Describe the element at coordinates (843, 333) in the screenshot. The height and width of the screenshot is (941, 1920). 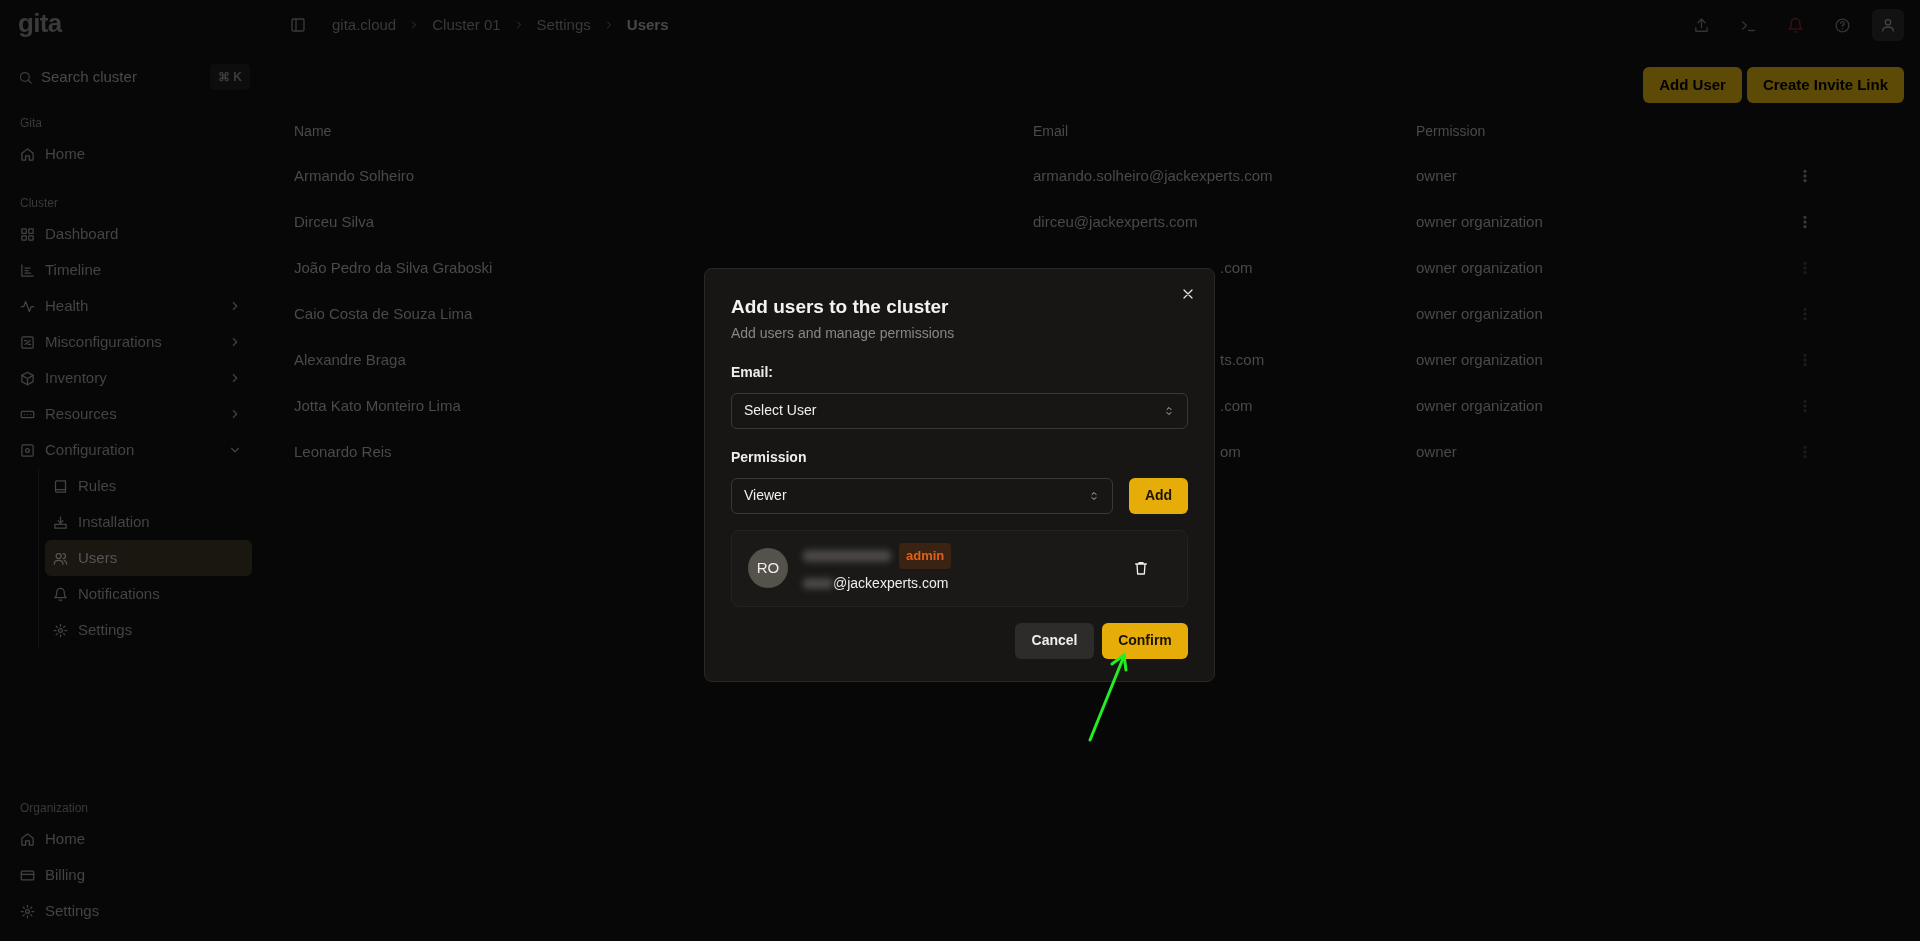
I see `dialog-subtitle: Add users and manage permissions` at that location.